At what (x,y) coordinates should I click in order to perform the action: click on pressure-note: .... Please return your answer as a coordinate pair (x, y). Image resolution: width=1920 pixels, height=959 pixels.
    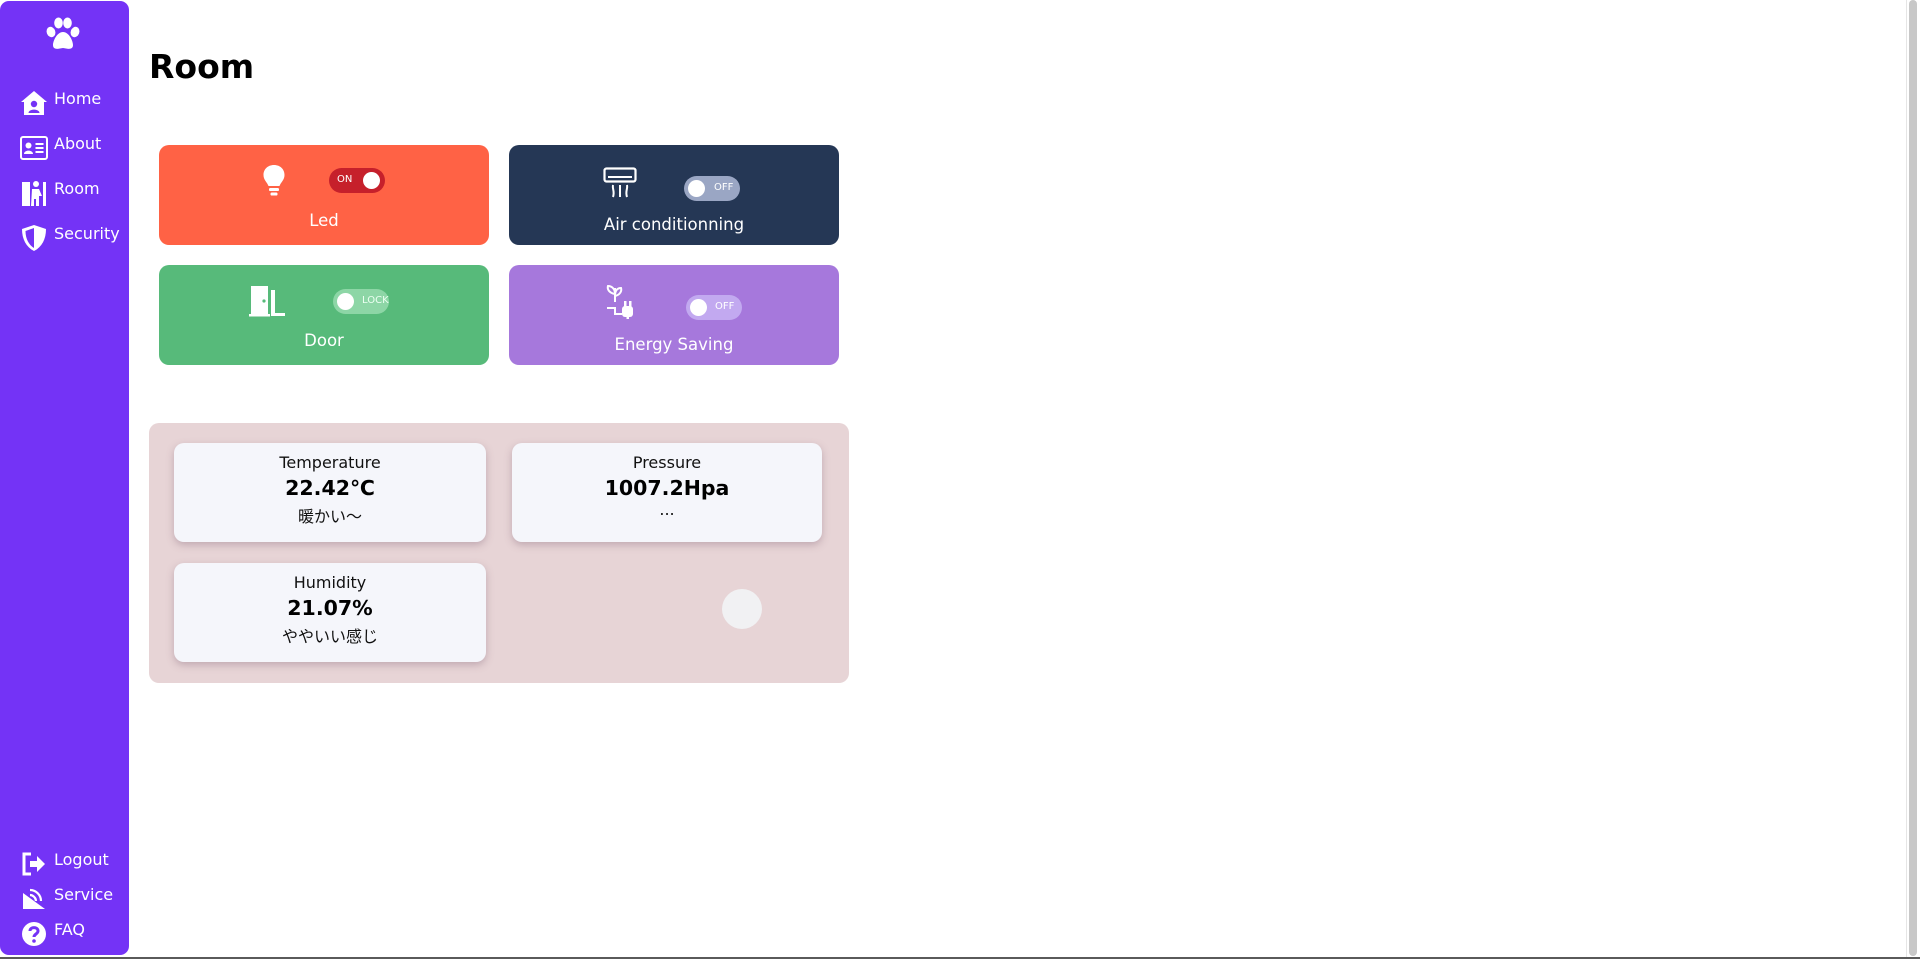
    Looking at the image, I should click on (667, 509).